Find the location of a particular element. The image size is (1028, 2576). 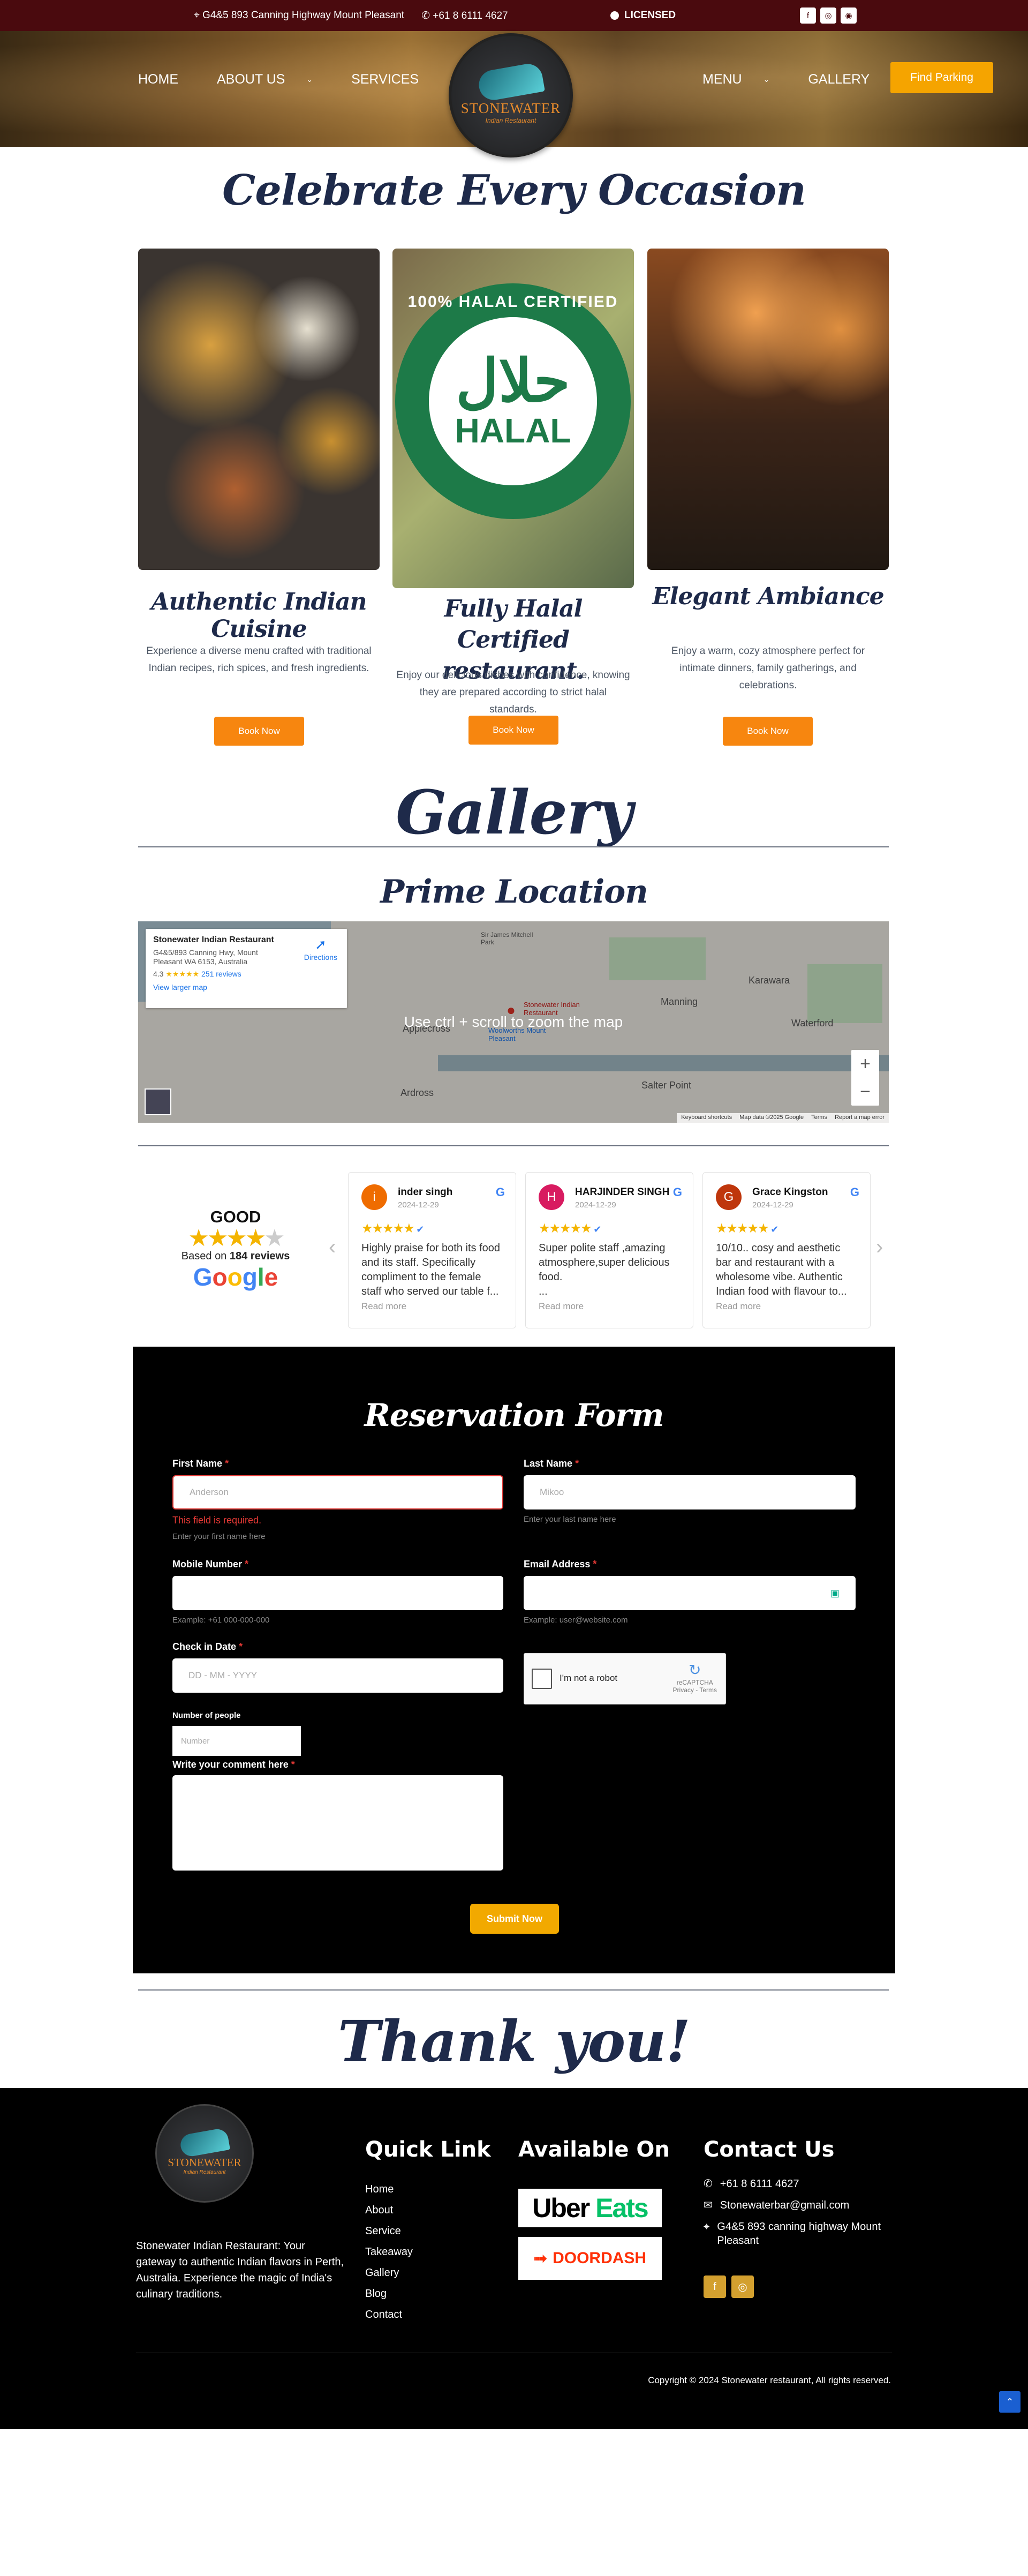

nav-gallery: GALLERY is located at coordinates (839, 79).